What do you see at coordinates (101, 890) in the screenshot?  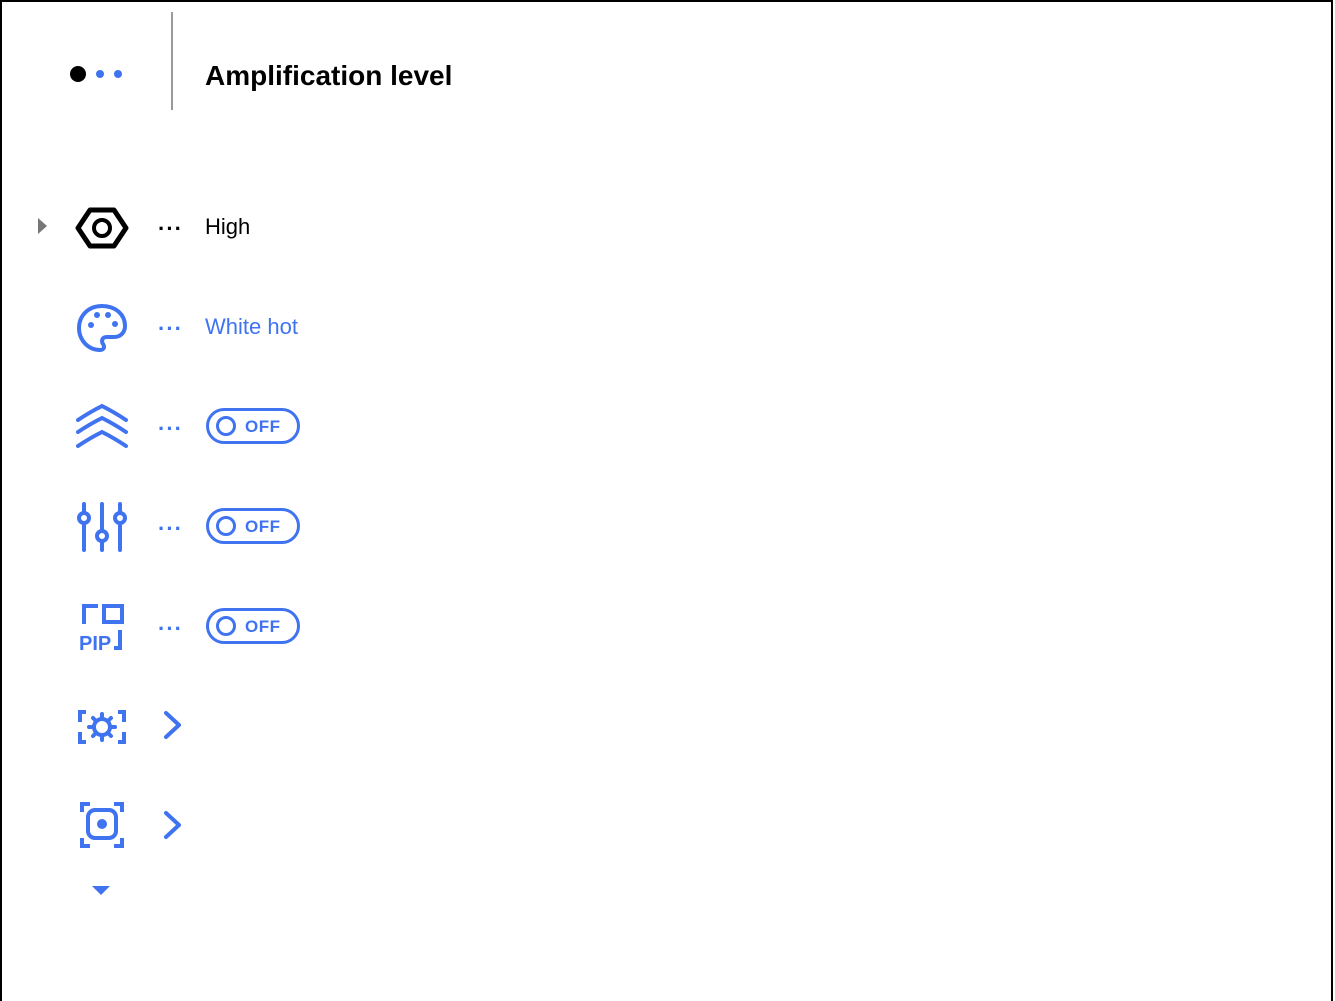 I see `scroll-down-icon` at bounding box center [101, 890].